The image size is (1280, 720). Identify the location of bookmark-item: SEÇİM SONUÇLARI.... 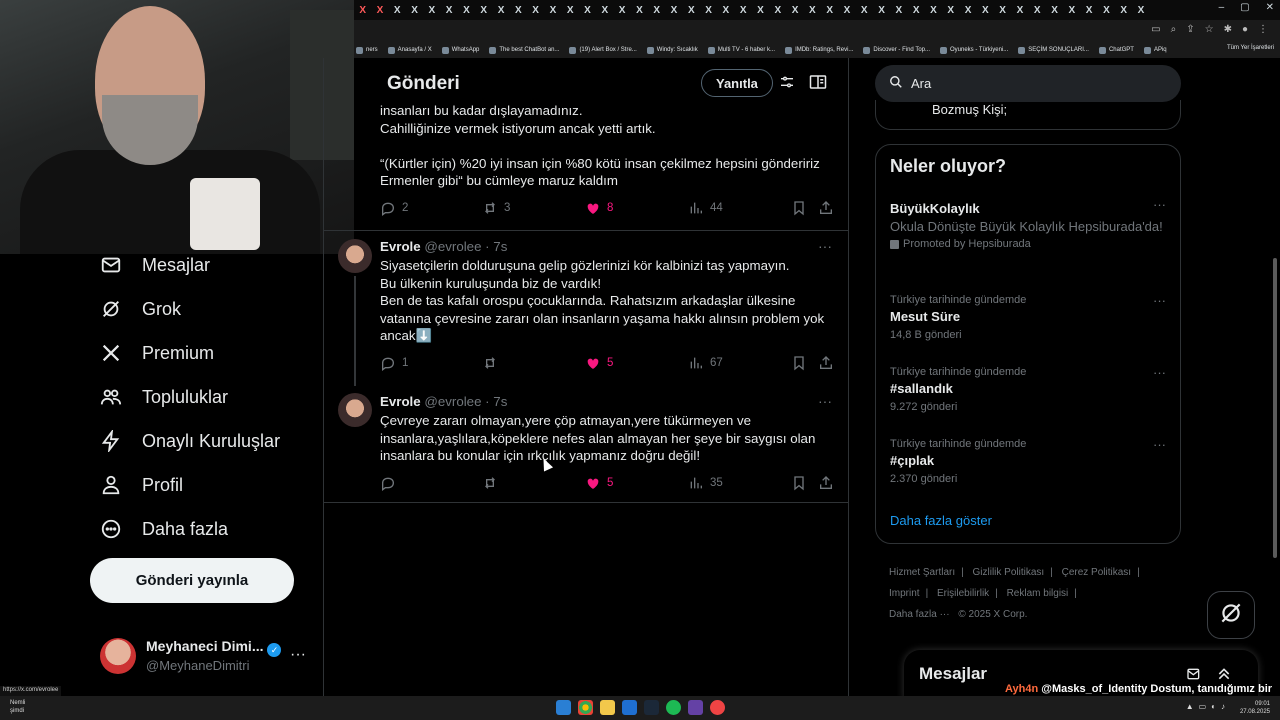
(1053, 50).